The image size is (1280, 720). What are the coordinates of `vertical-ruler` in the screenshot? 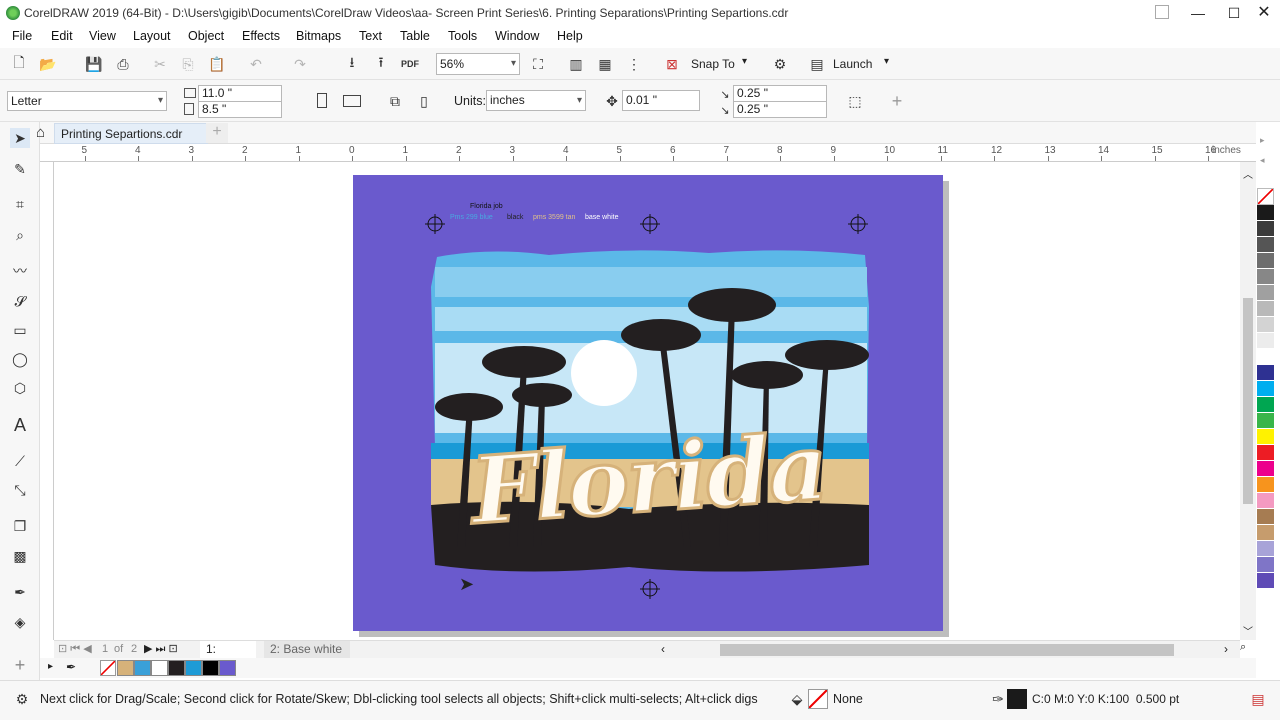 It's located at (47, 401).